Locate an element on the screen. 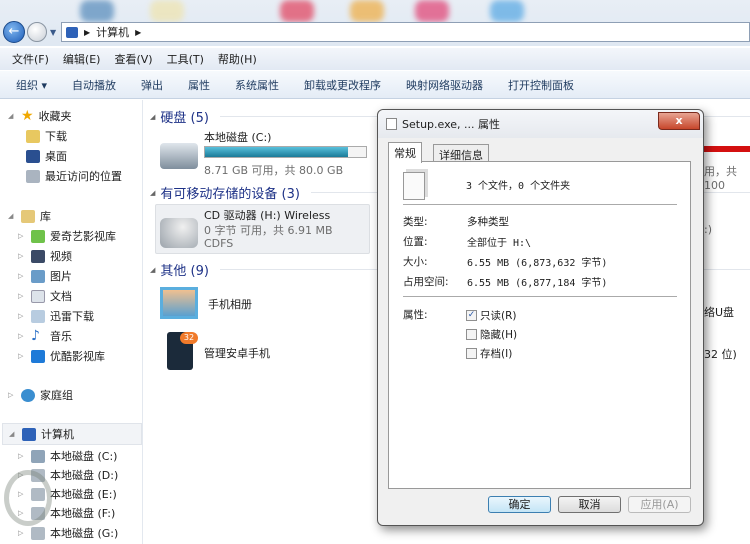 This screenshot has width=750, height=544. desktop-icon is located at coordinates (33, 156).